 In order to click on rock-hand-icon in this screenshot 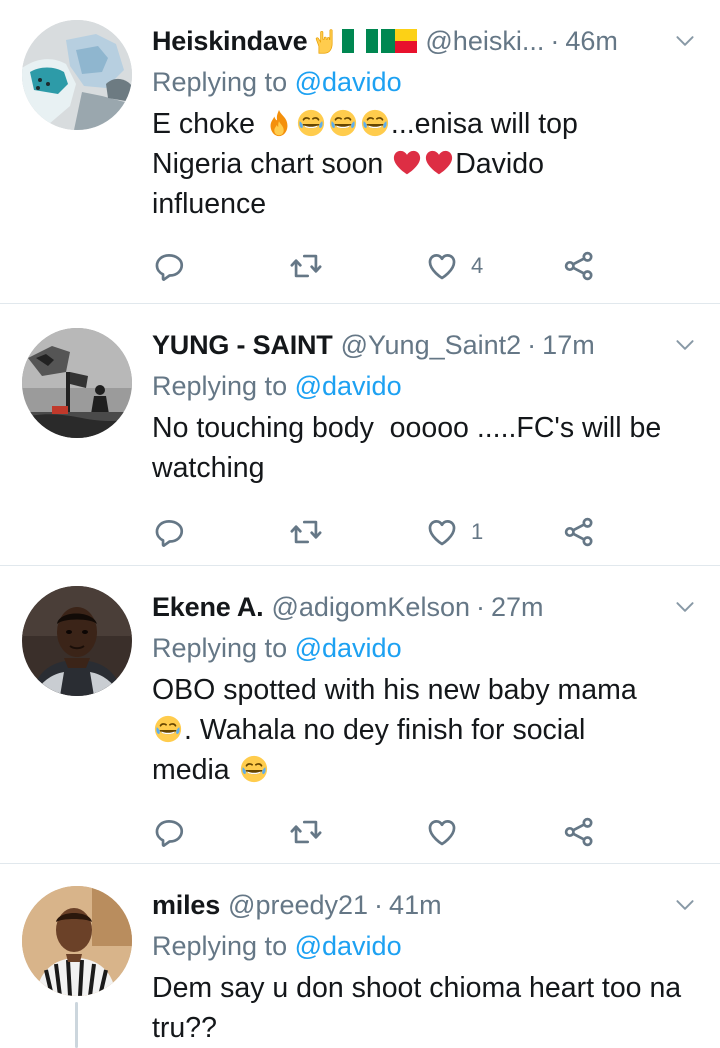, I will do `click(325, 41)`.